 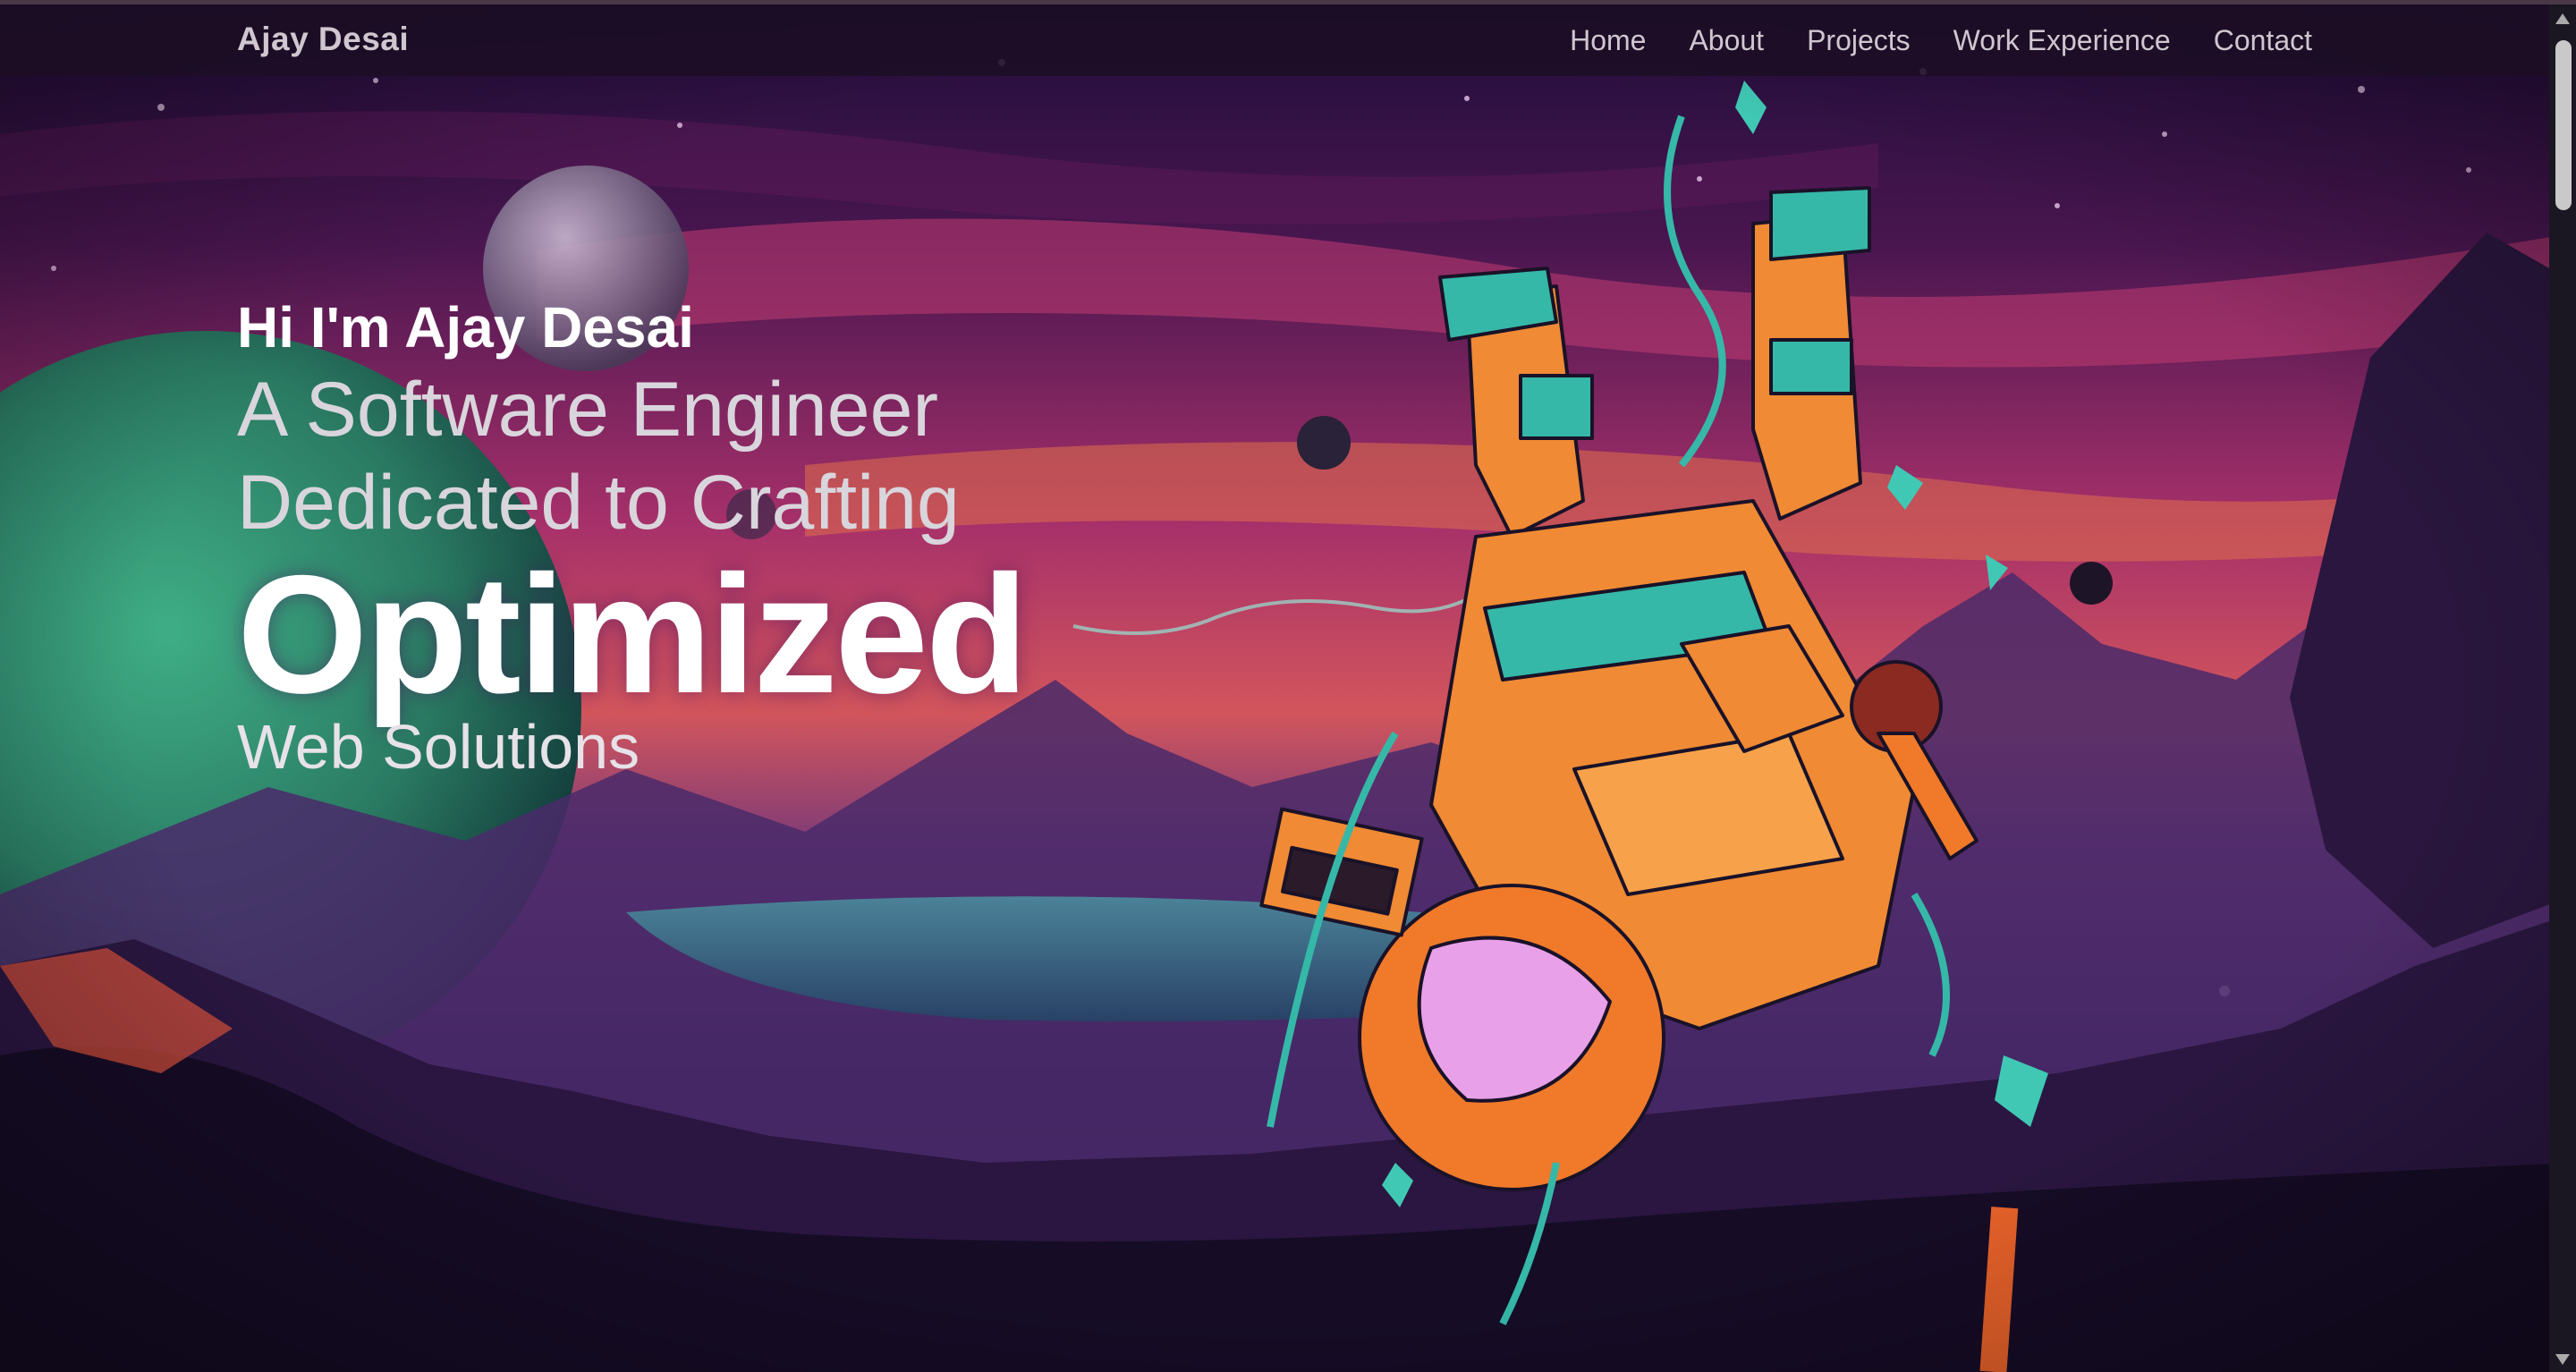 What do you see at coordinates (588, 410) in the screenshot?
I see `hero-line-1: A Software Engineer` at bounding box center [588, 410].